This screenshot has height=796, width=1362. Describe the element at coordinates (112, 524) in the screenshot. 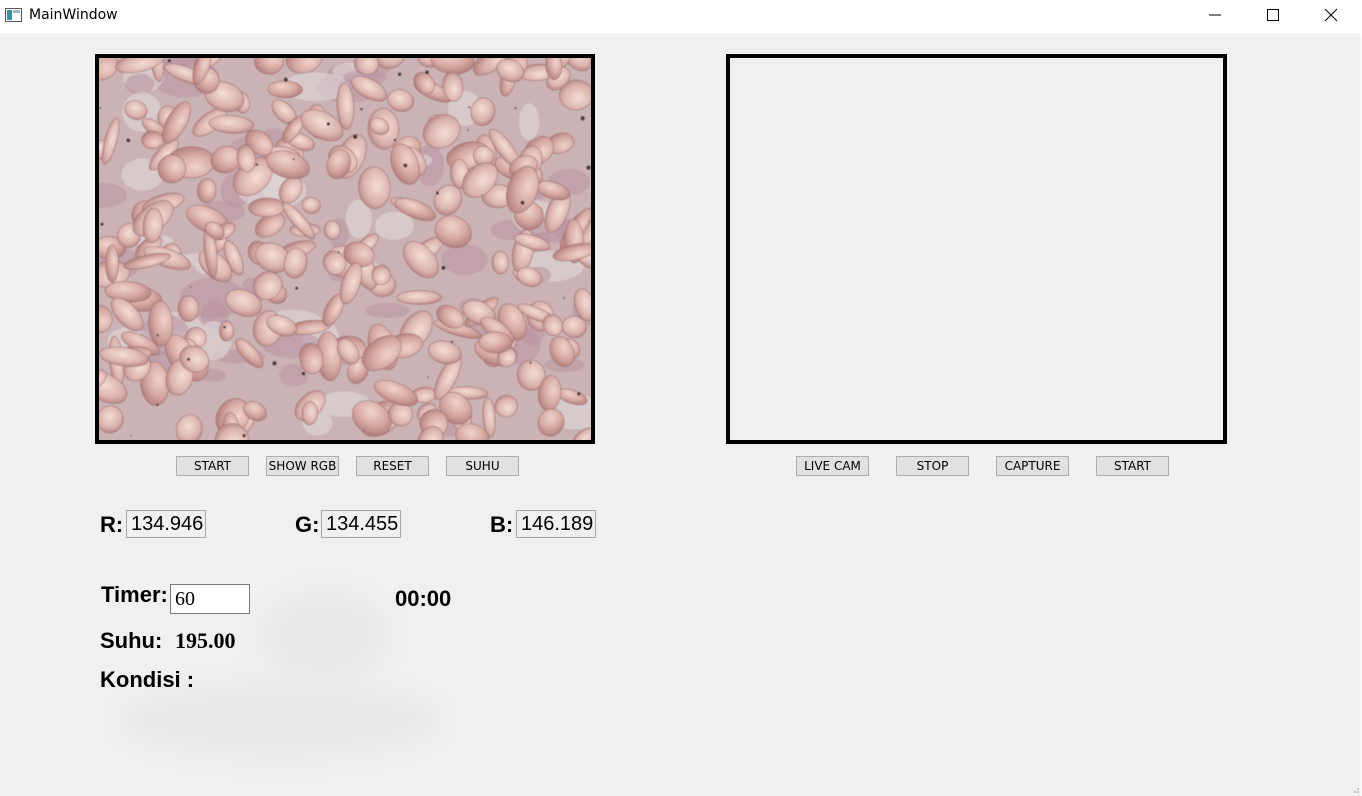

I see `r-label: R:` at that location.